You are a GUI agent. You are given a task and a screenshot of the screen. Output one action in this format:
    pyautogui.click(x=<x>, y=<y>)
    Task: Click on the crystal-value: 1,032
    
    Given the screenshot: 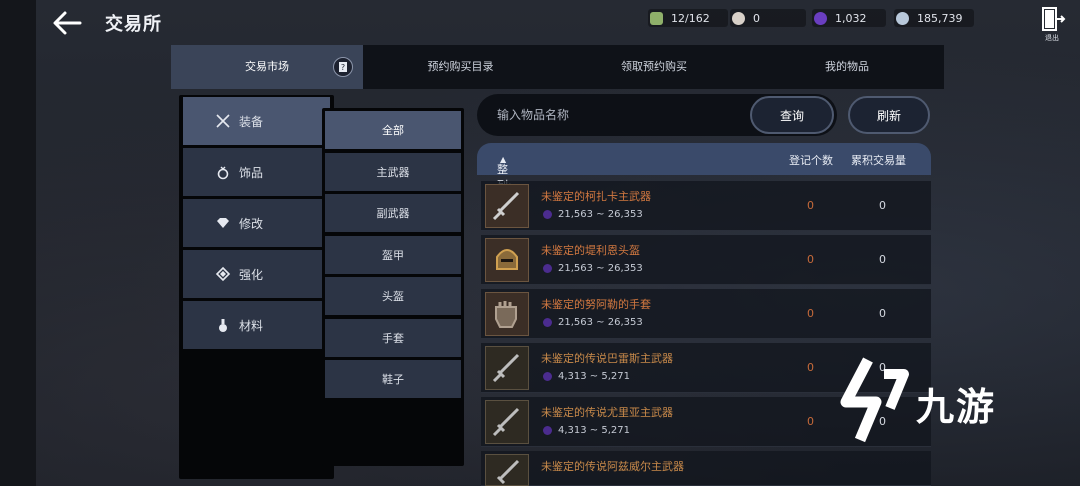 What is the action you would take?
    pyautogui.click(x=851, y=18)
    